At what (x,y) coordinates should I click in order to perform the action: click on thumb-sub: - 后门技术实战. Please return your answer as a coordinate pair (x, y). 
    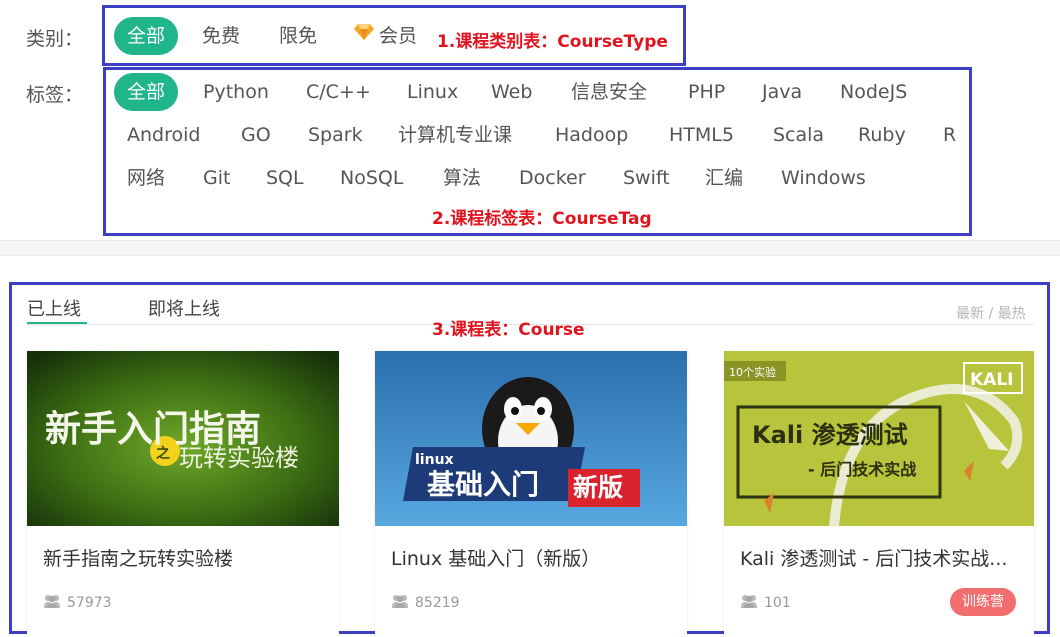
    Looking at the image, I should click on (862, 469).